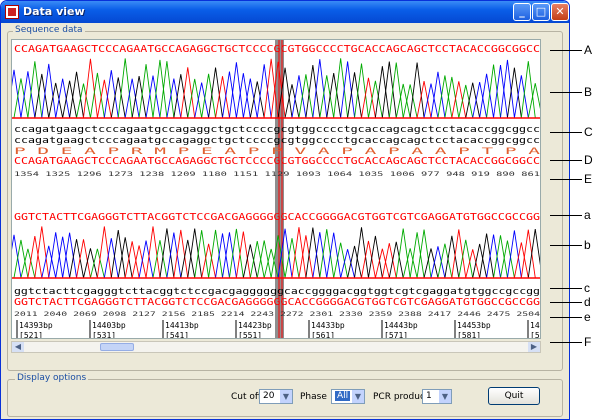  What do you see at coordinates (182, 325) in the screenshot?
I see `bp-marker-label: 14413bp` at bounding box center [182, 325].